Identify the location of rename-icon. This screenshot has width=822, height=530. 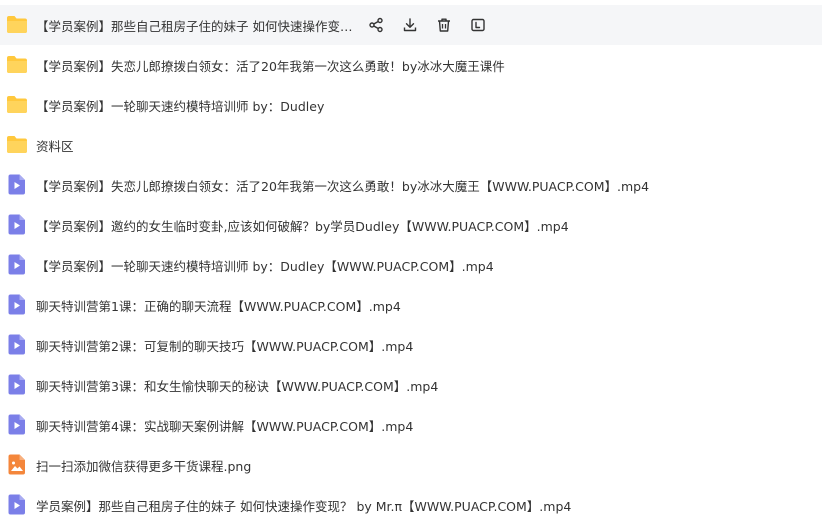
(478, 25).